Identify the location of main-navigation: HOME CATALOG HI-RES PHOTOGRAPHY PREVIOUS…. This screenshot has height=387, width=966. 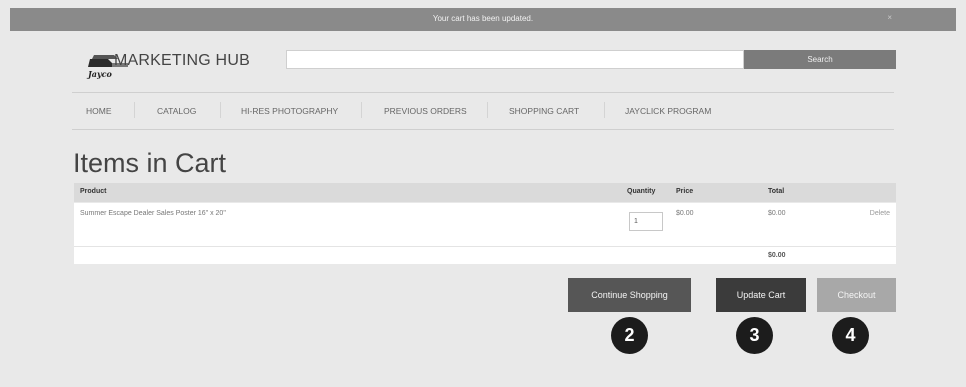
(483, 110).